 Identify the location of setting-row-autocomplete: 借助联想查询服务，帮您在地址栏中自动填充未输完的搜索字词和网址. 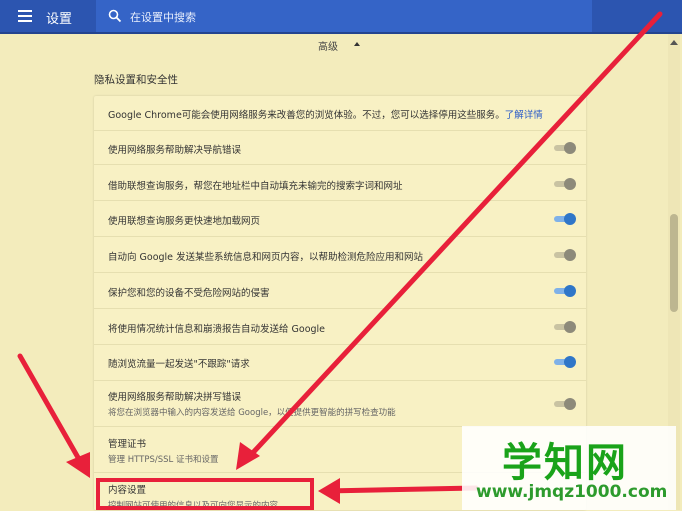
(343, 185).